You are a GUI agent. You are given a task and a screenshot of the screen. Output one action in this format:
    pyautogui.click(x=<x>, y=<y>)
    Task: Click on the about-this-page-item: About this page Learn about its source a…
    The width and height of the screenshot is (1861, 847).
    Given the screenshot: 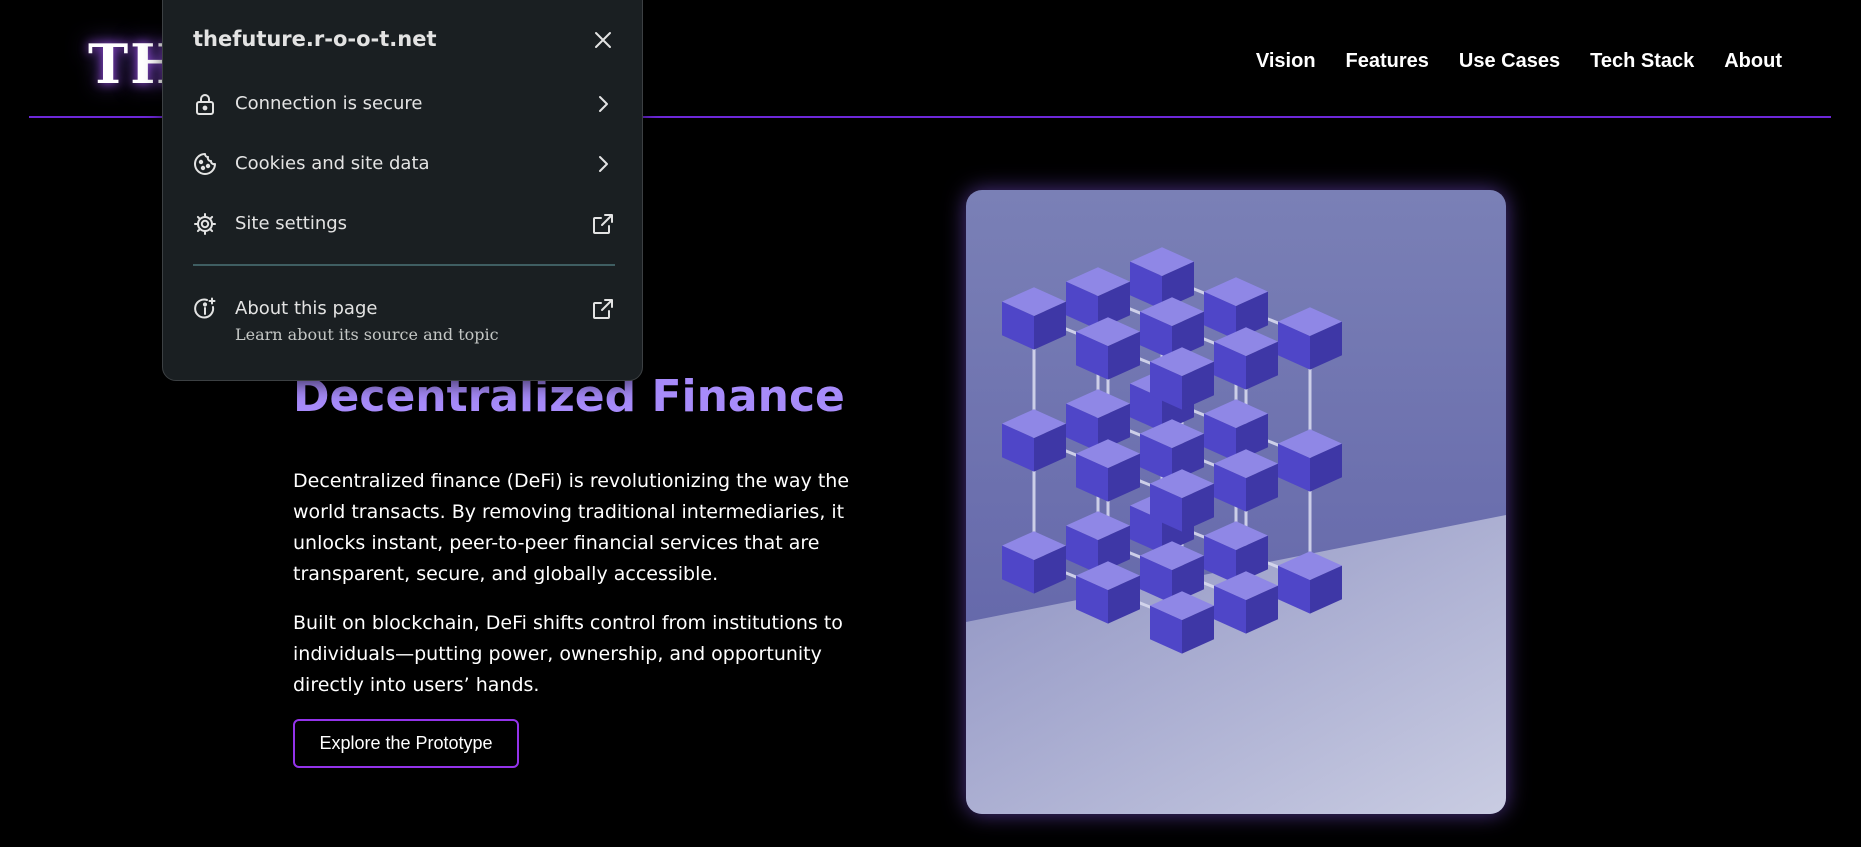 What is the action you would take?
    pyautogui.click(x=404, y=319)
    